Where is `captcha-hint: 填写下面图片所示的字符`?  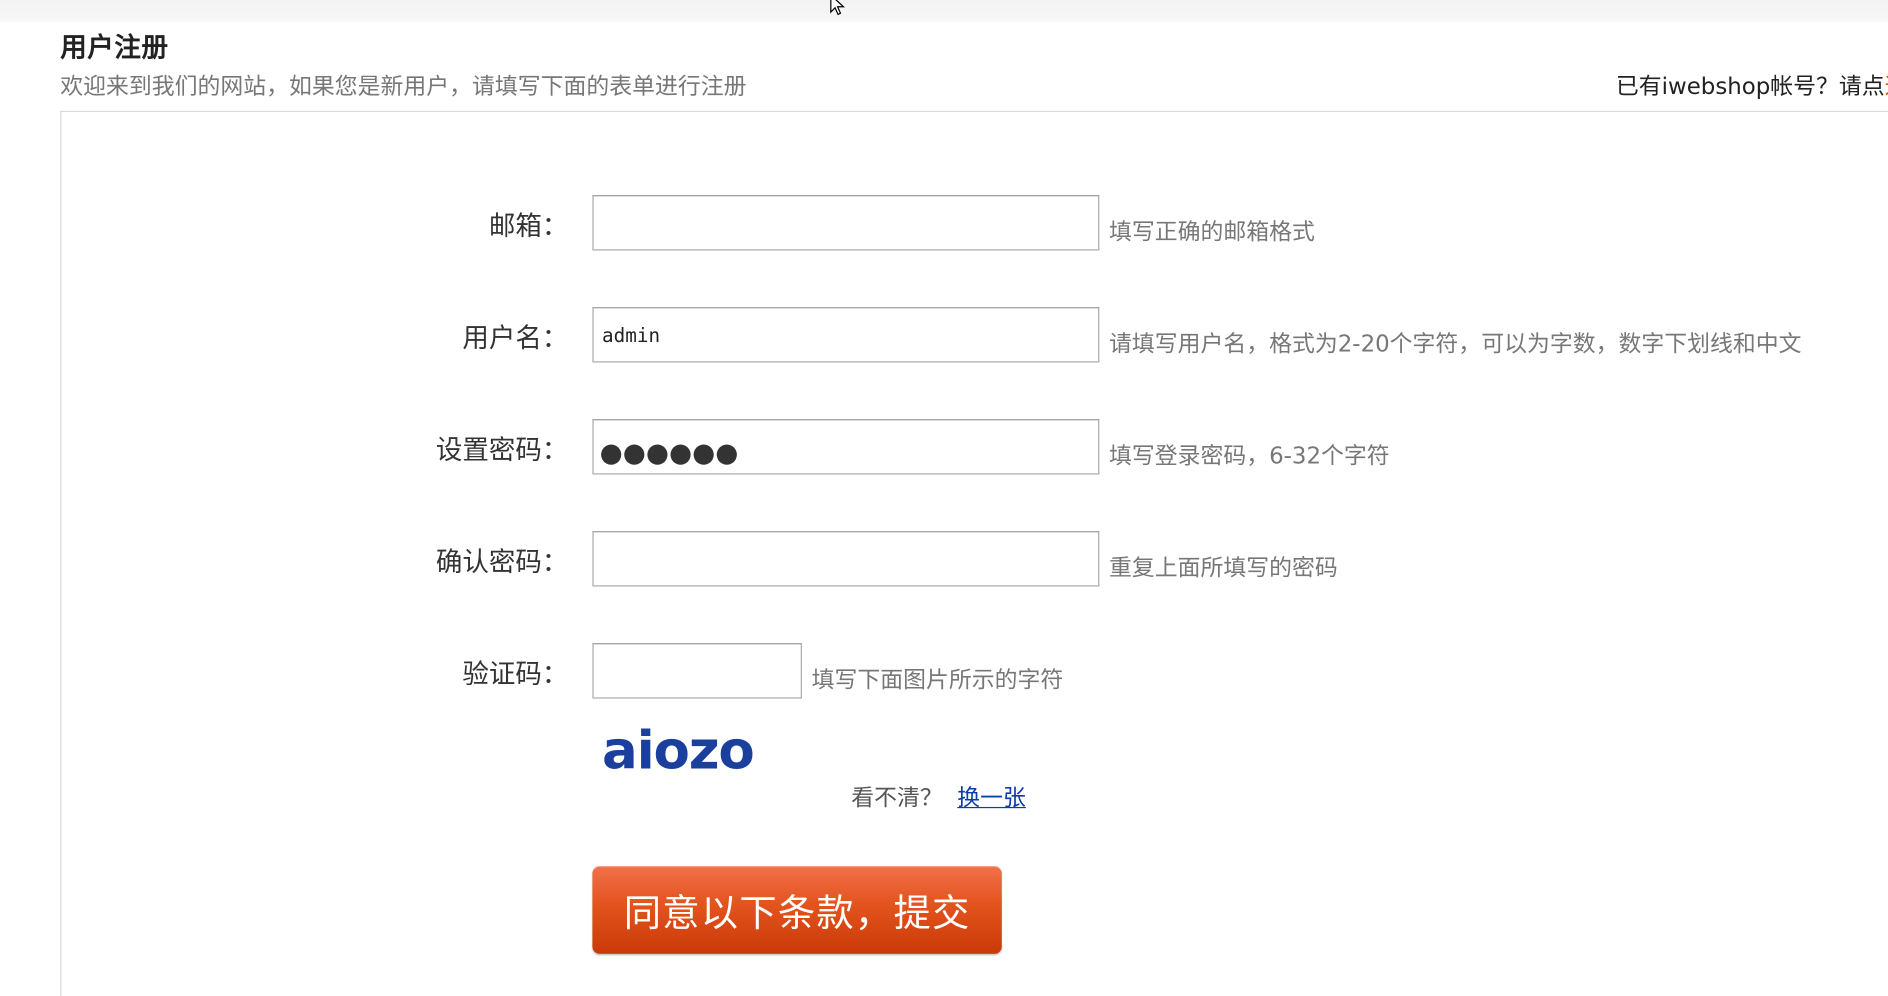 captcha-hint: 填写下面图片所示的字符 is located at coordinates (937, 680).